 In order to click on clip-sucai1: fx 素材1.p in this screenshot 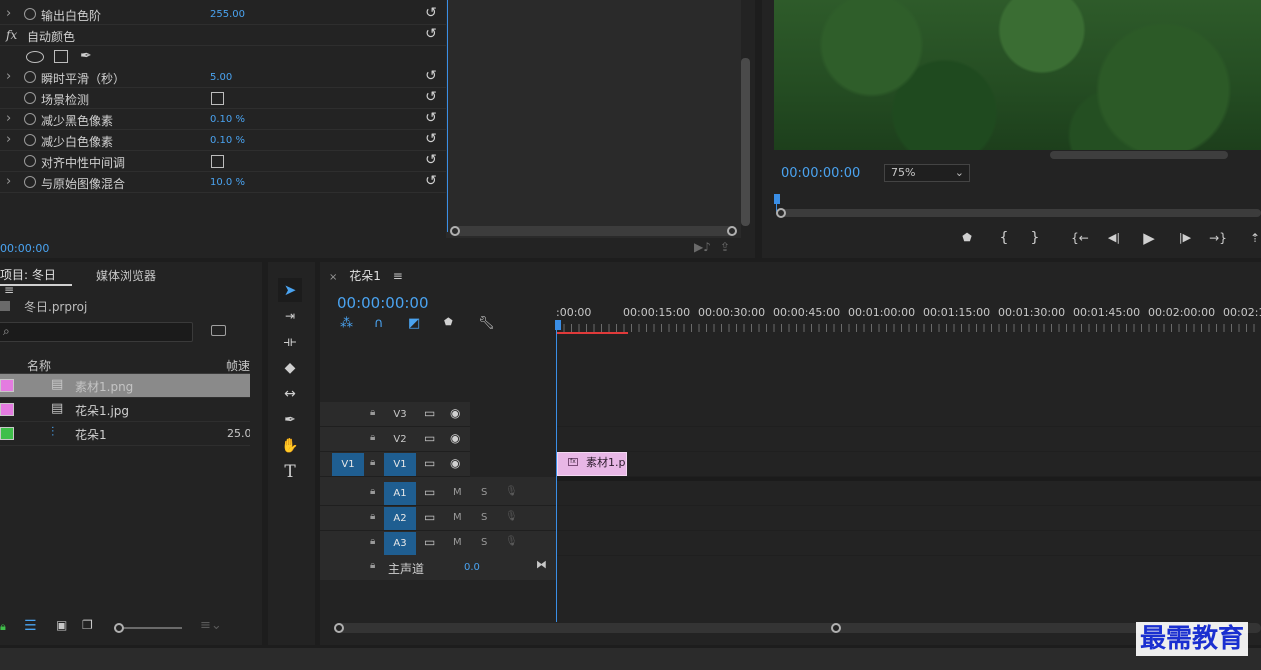, I will do `click(592, 464)`.